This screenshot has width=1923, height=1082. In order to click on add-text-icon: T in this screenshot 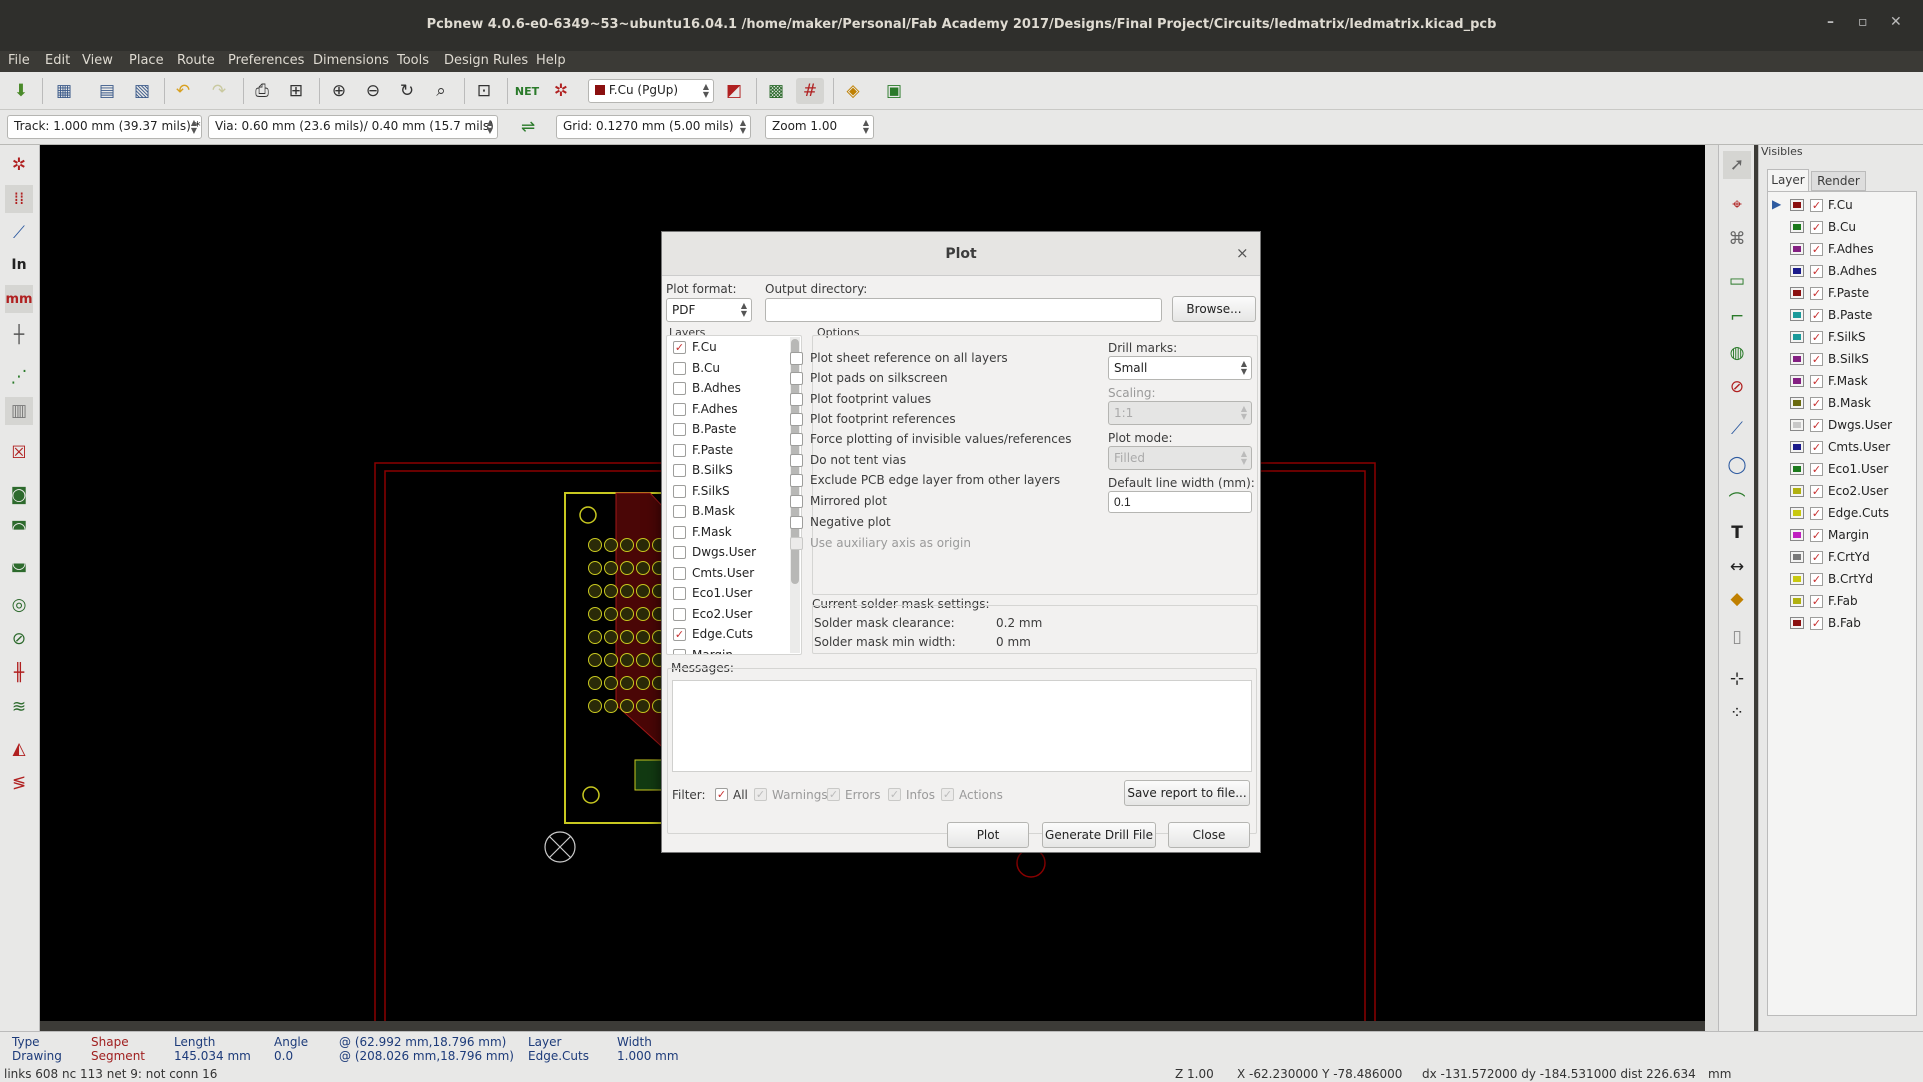, I will do `click(1737, 533)`.